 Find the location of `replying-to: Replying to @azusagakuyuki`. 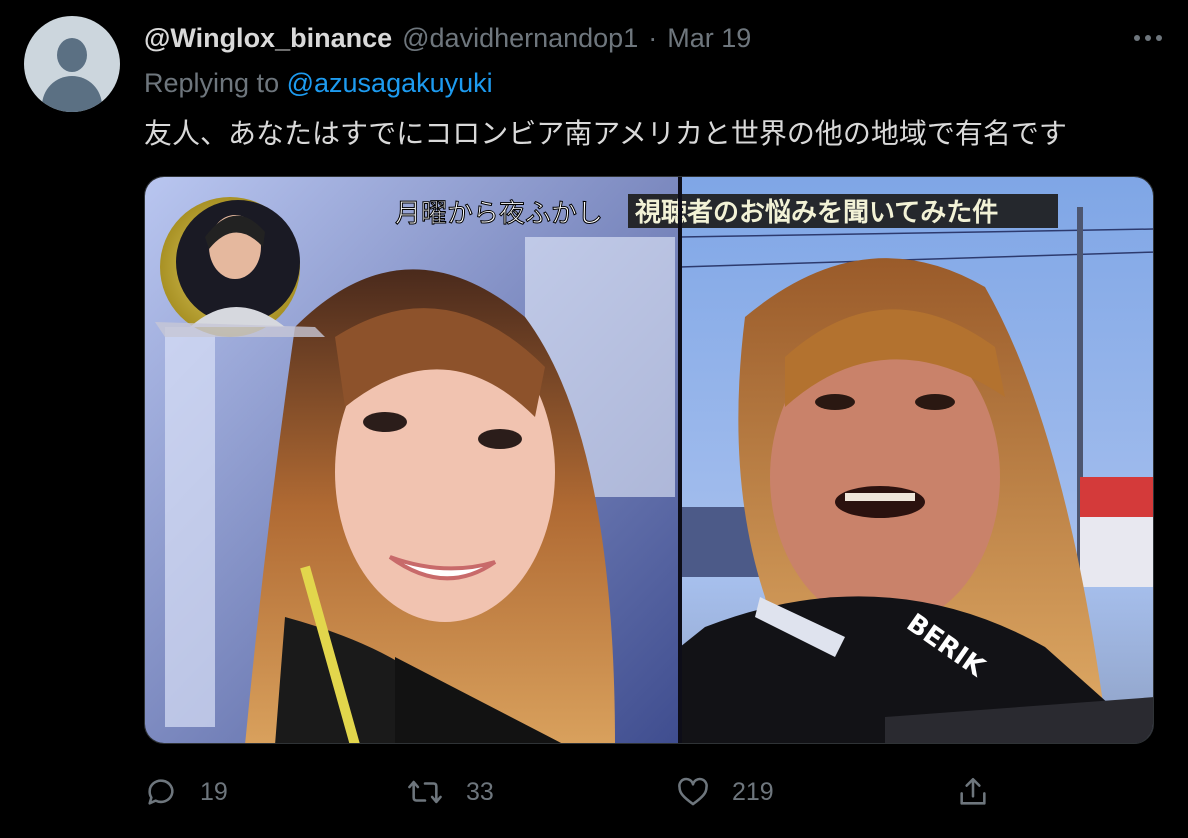

replying-to: Replying to @azusagakuyuki is located at coordinates (318, 83).